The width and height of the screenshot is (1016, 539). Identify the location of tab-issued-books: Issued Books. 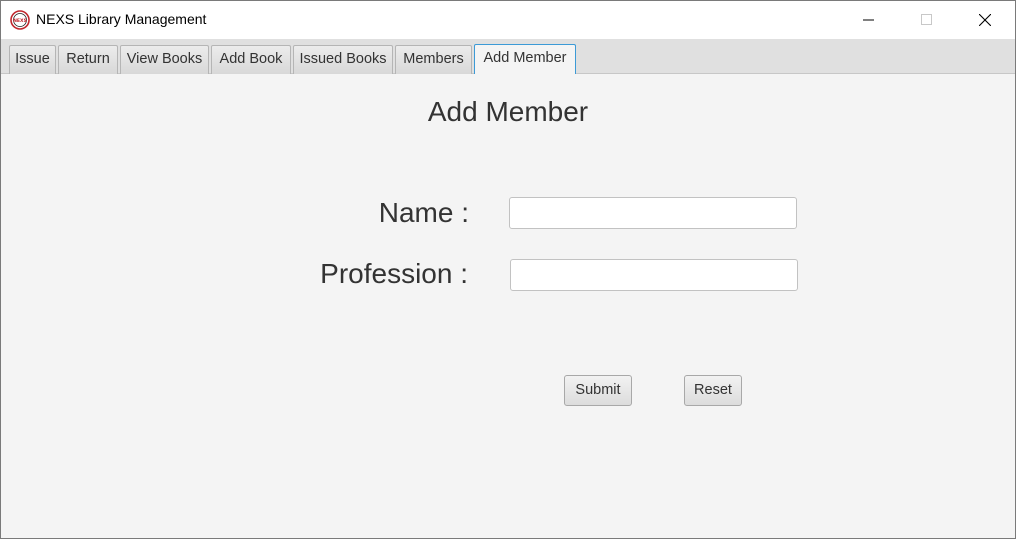
(343, 59).